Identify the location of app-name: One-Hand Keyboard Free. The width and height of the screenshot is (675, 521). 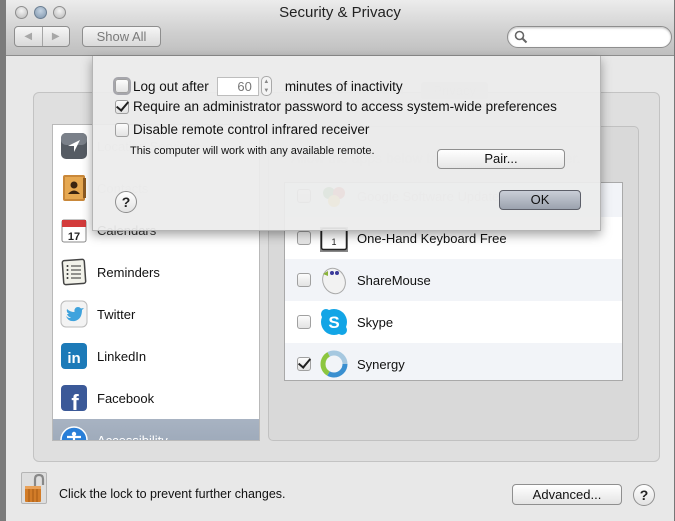
(432, 238).